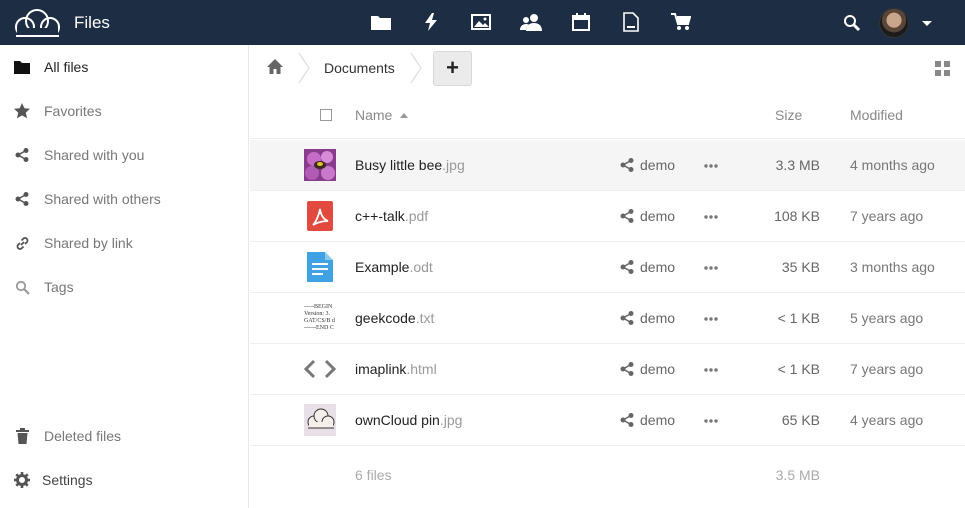  What do you see at coordinates (942, 68) in the screenshot?
I see `grid-view-icon` at bounding box center [942, 68].